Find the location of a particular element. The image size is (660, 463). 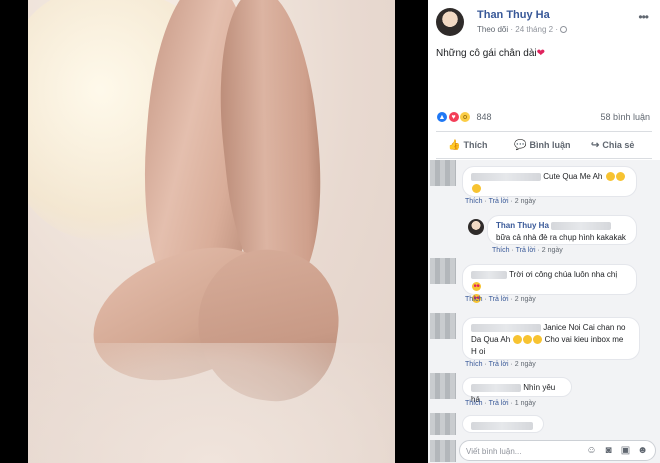

viewer-avatar is located at coordinates (443, 451).